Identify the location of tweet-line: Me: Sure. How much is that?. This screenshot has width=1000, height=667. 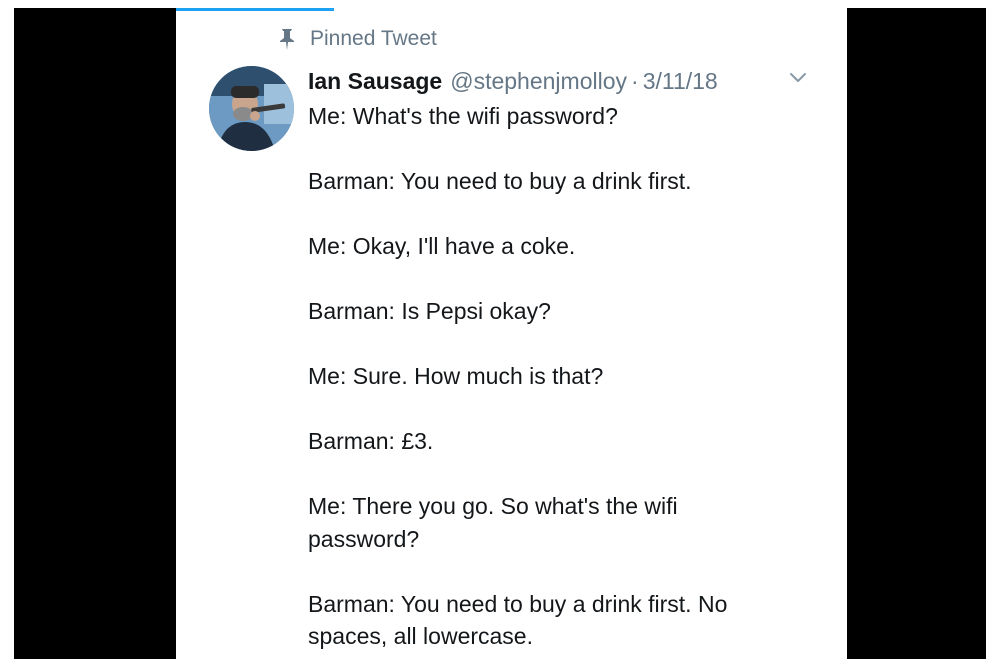
(456, 376).